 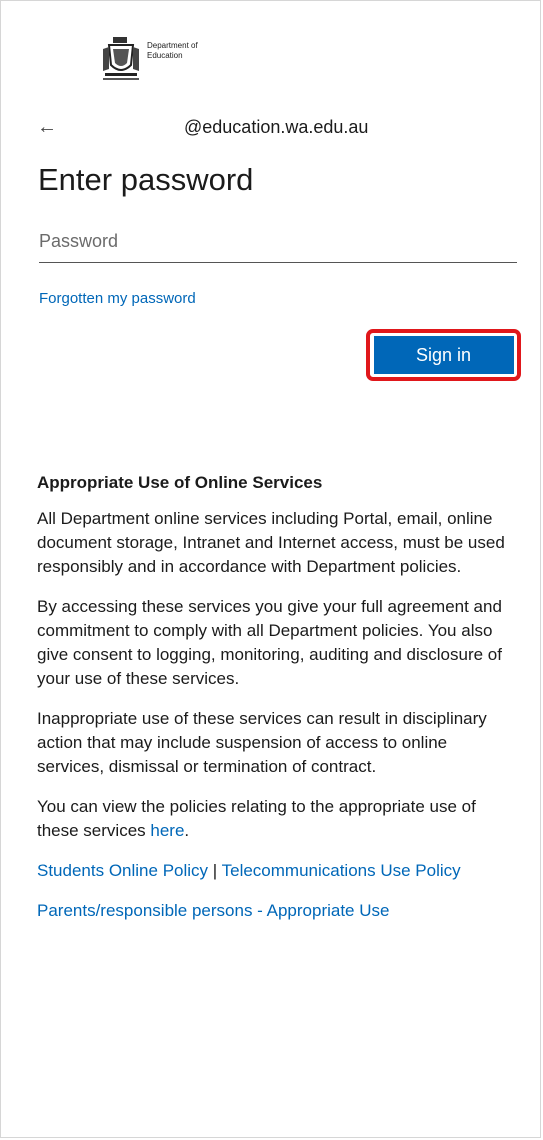 What do you see at coordinates (341, 870) in the screenshot?
I see `telecommunications-use-policy-link: Telecommunications Use Policy` at bounding box center [341, 870].